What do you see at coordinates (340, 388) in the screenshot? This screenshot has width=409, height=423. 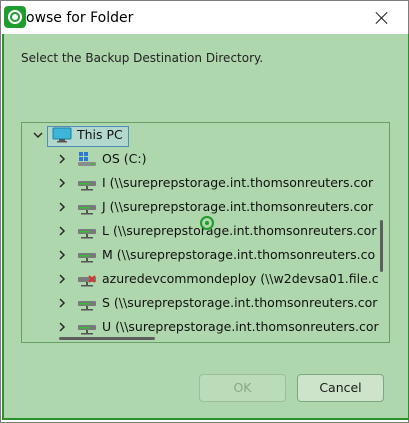 I see `cancel-button: Cancel` at bounding box center [340, 388].